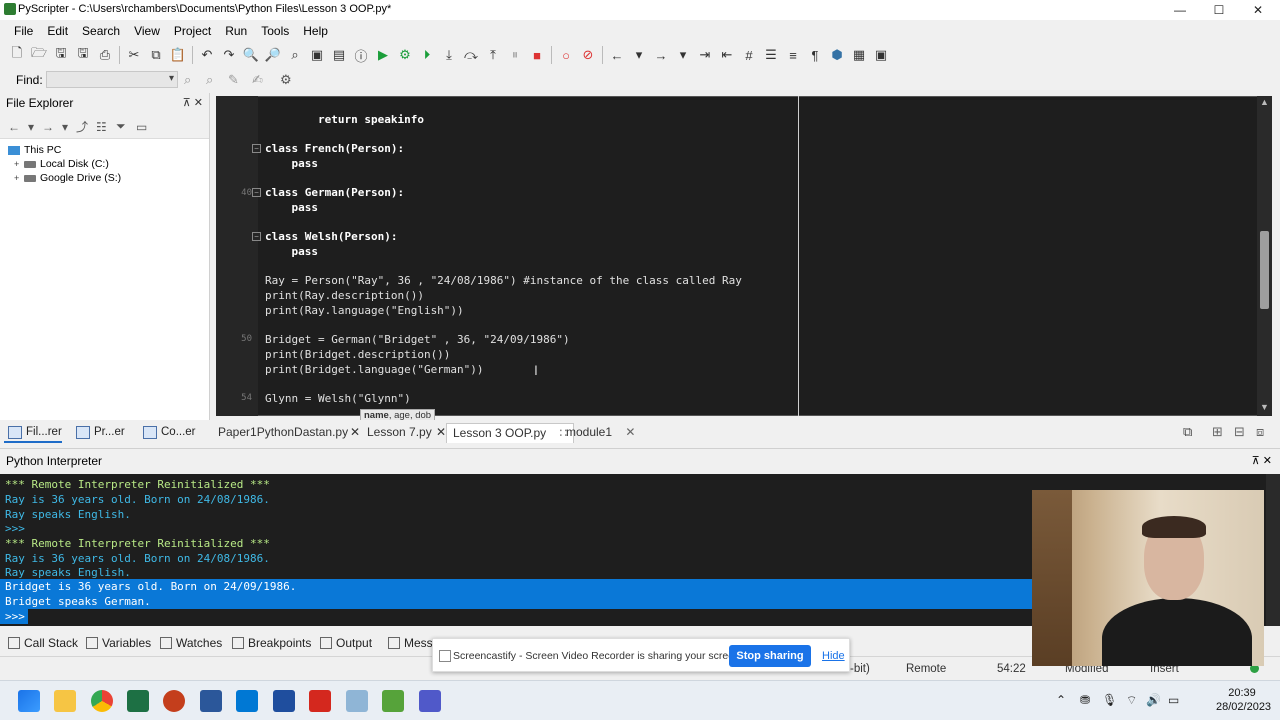 The width and height of the screenshot is (1280, 720). I want to click on menu-help: Help, so click(315, 31).